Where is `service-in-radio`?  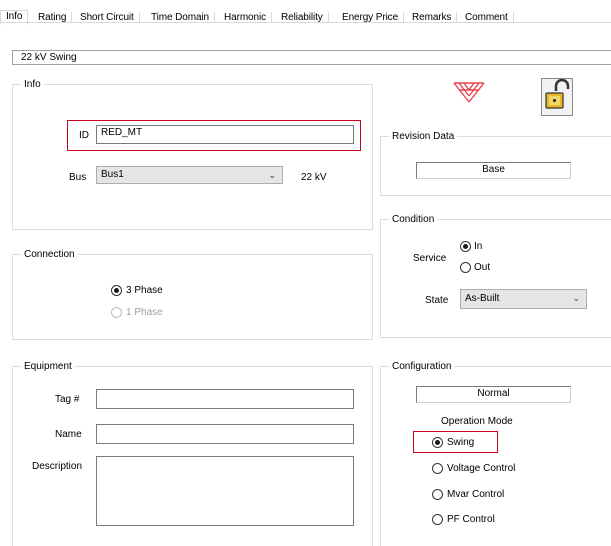 service-in-radio is located at coordinates (465, 246).